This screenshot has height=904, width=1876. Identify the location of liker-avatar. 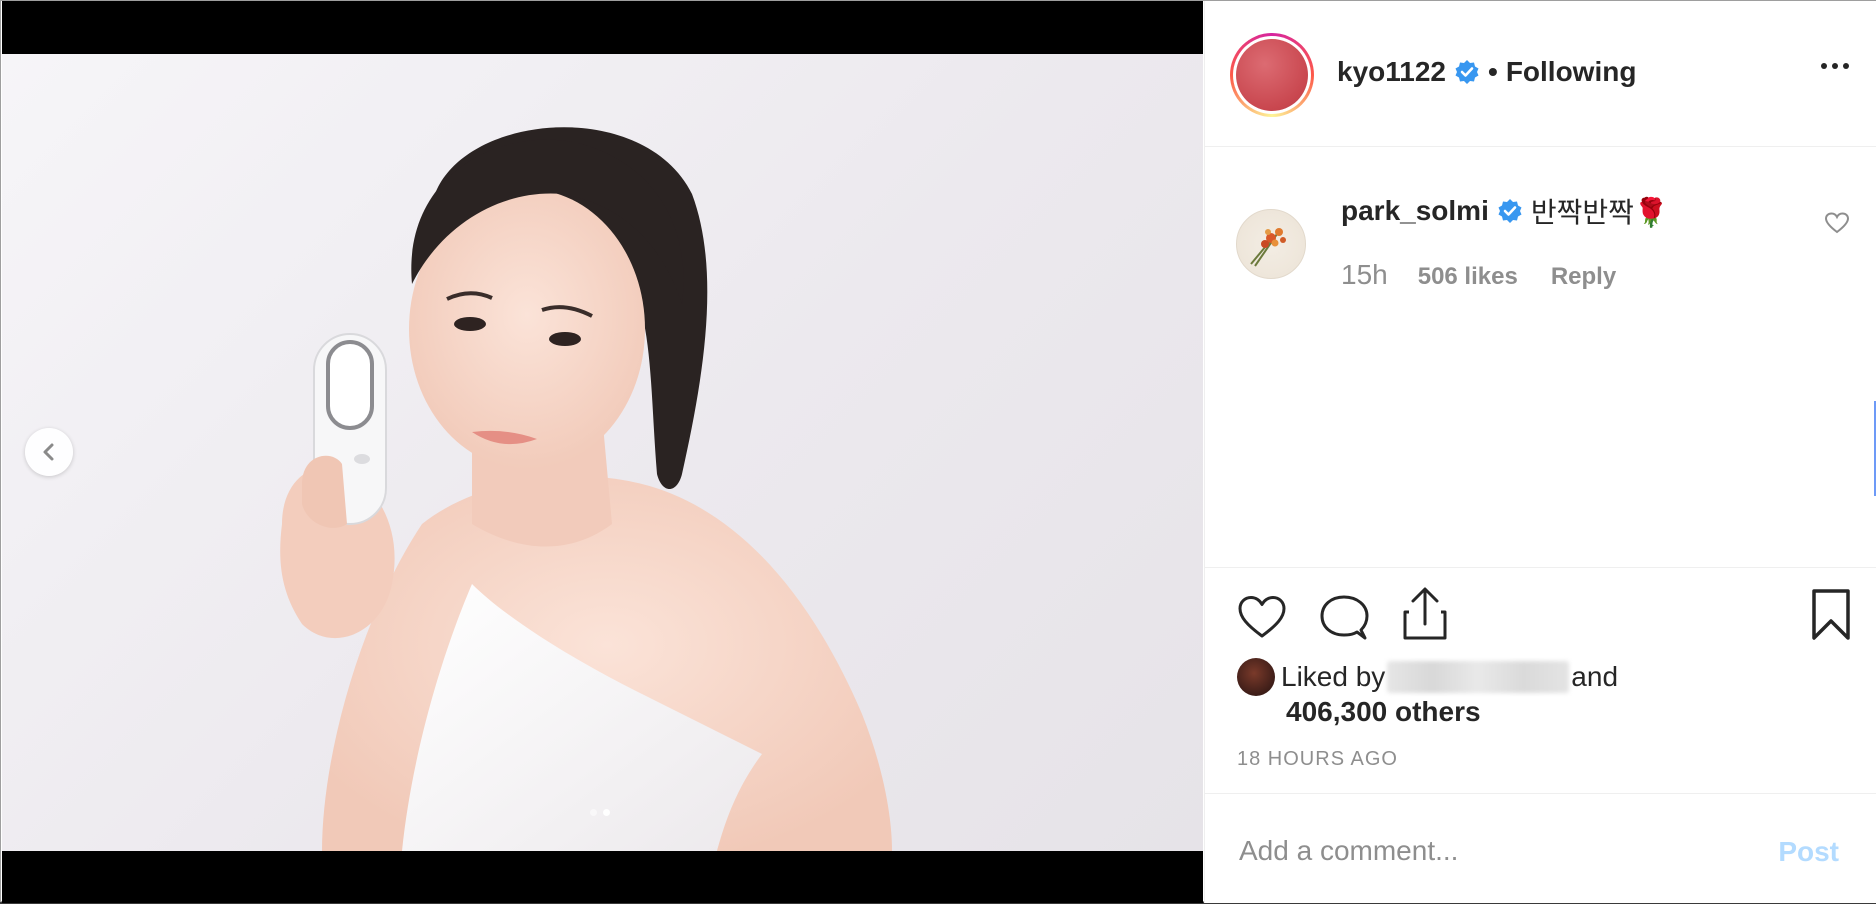
(1256, 677).